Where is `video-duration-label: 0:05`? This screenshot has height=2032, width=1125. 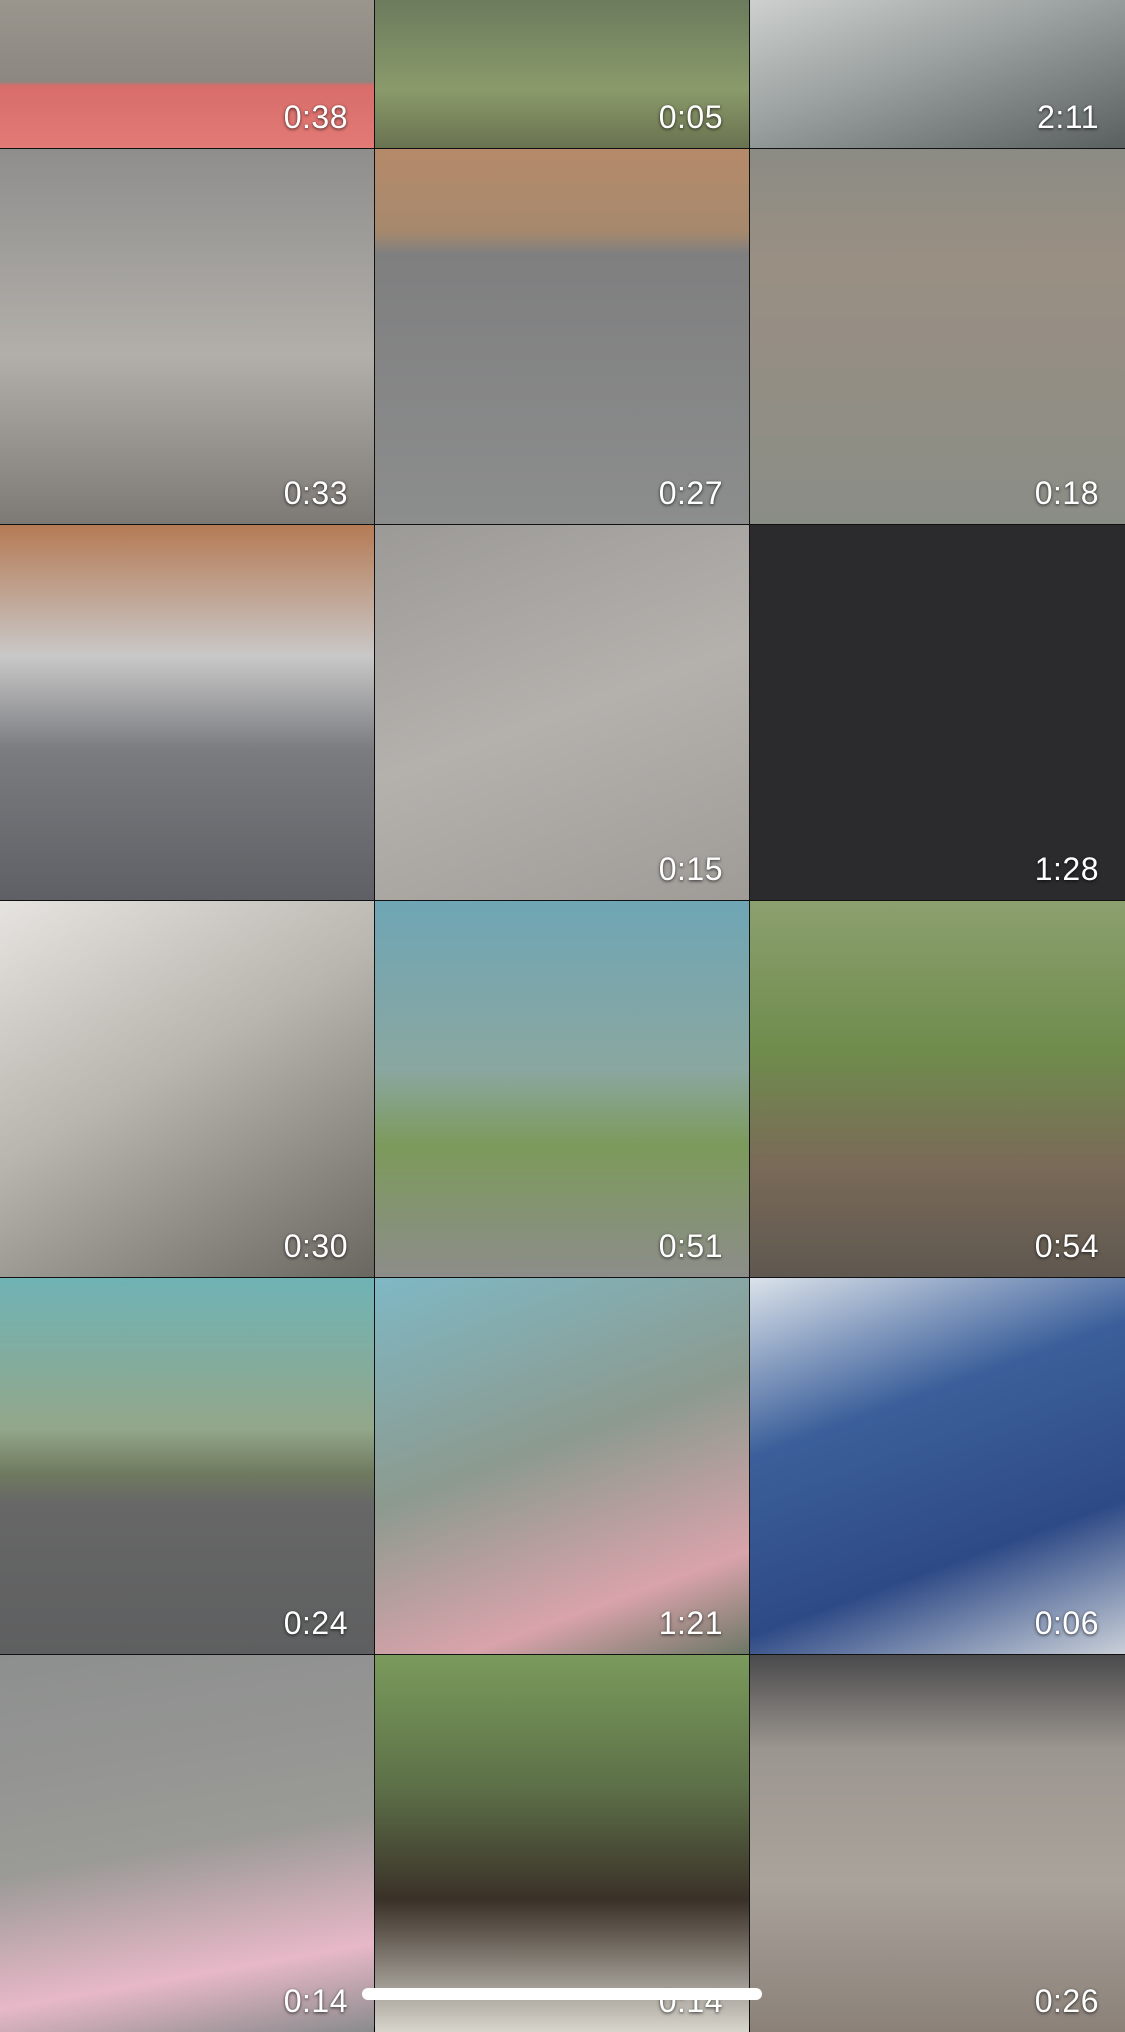 video-duration-label: 0:05 is located at coordinates (690, 117).